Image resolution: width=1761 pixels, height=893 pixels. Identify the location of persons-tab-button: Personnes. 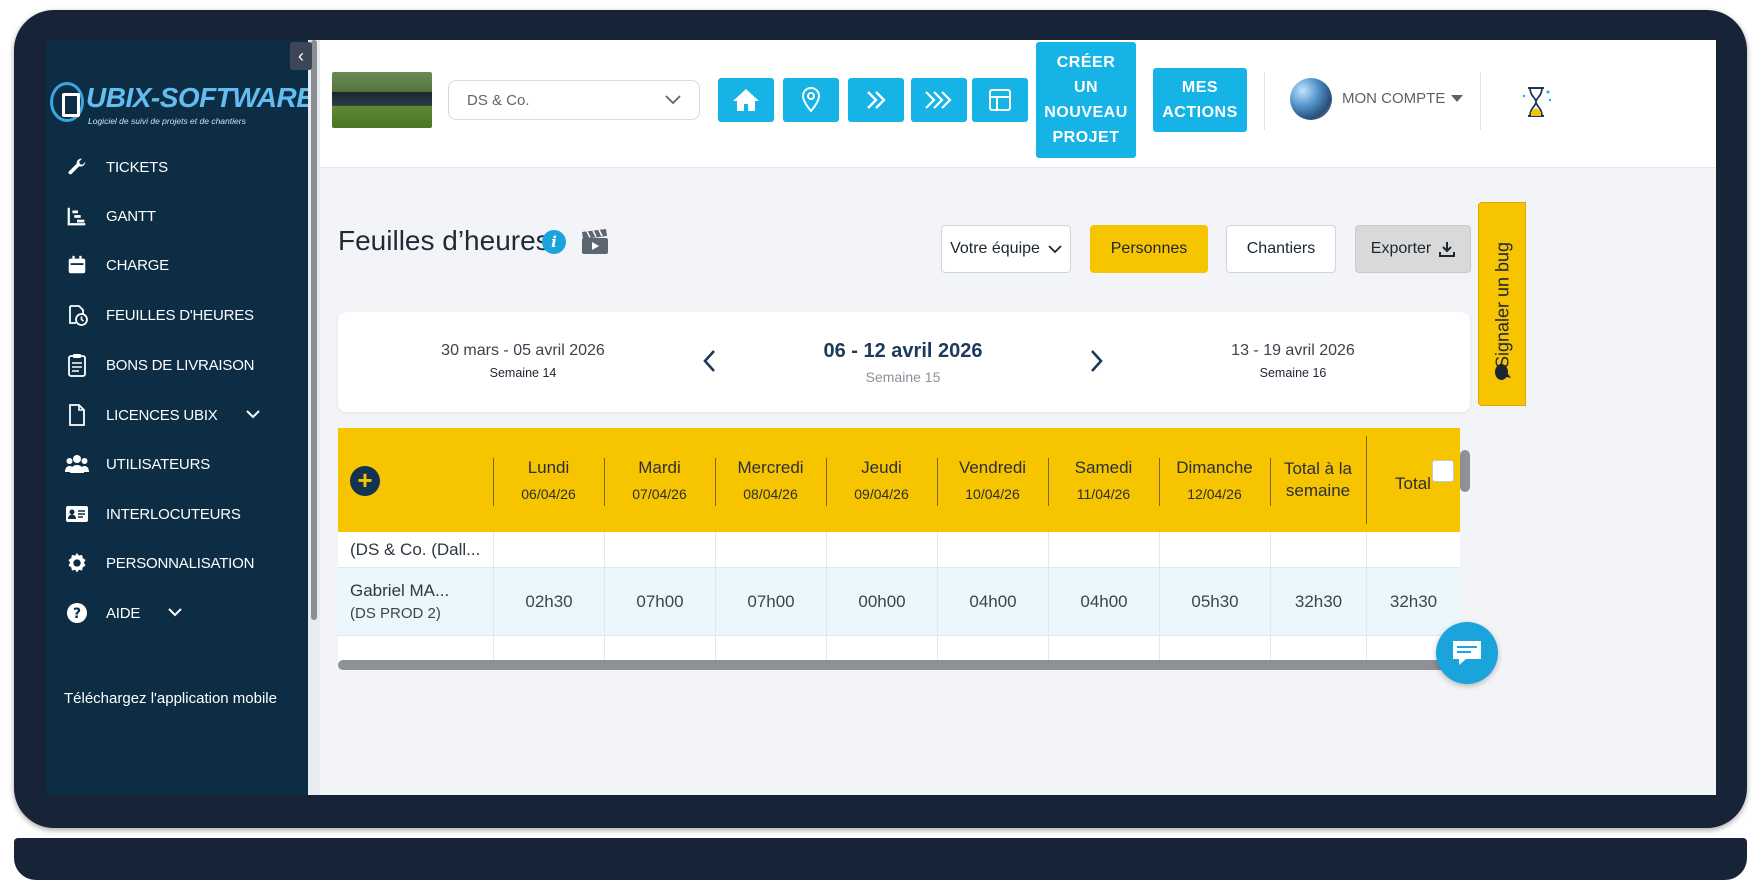
(1149, 249).